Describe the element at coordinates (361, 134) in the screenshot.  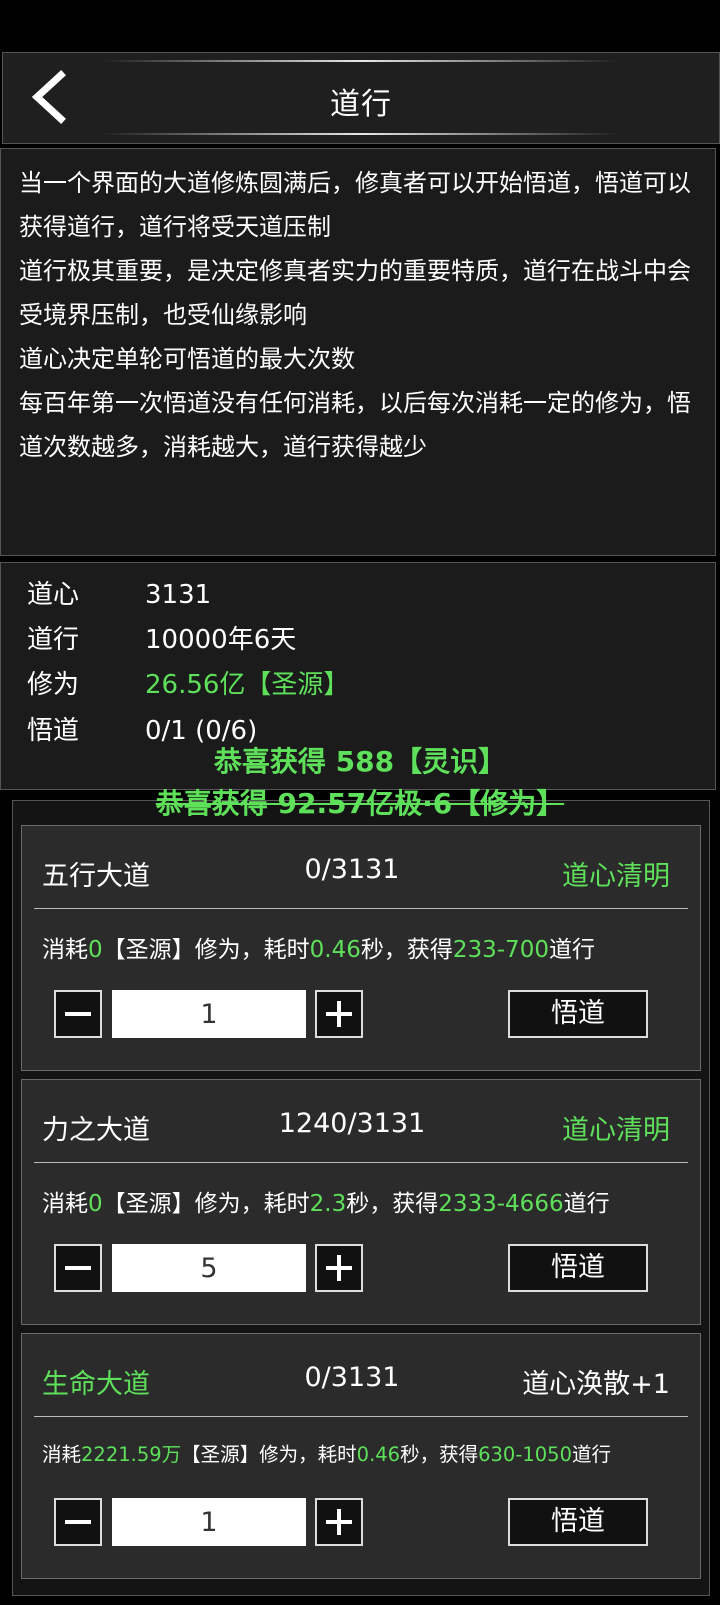
I see `header-decor-line-bottom` at that location.